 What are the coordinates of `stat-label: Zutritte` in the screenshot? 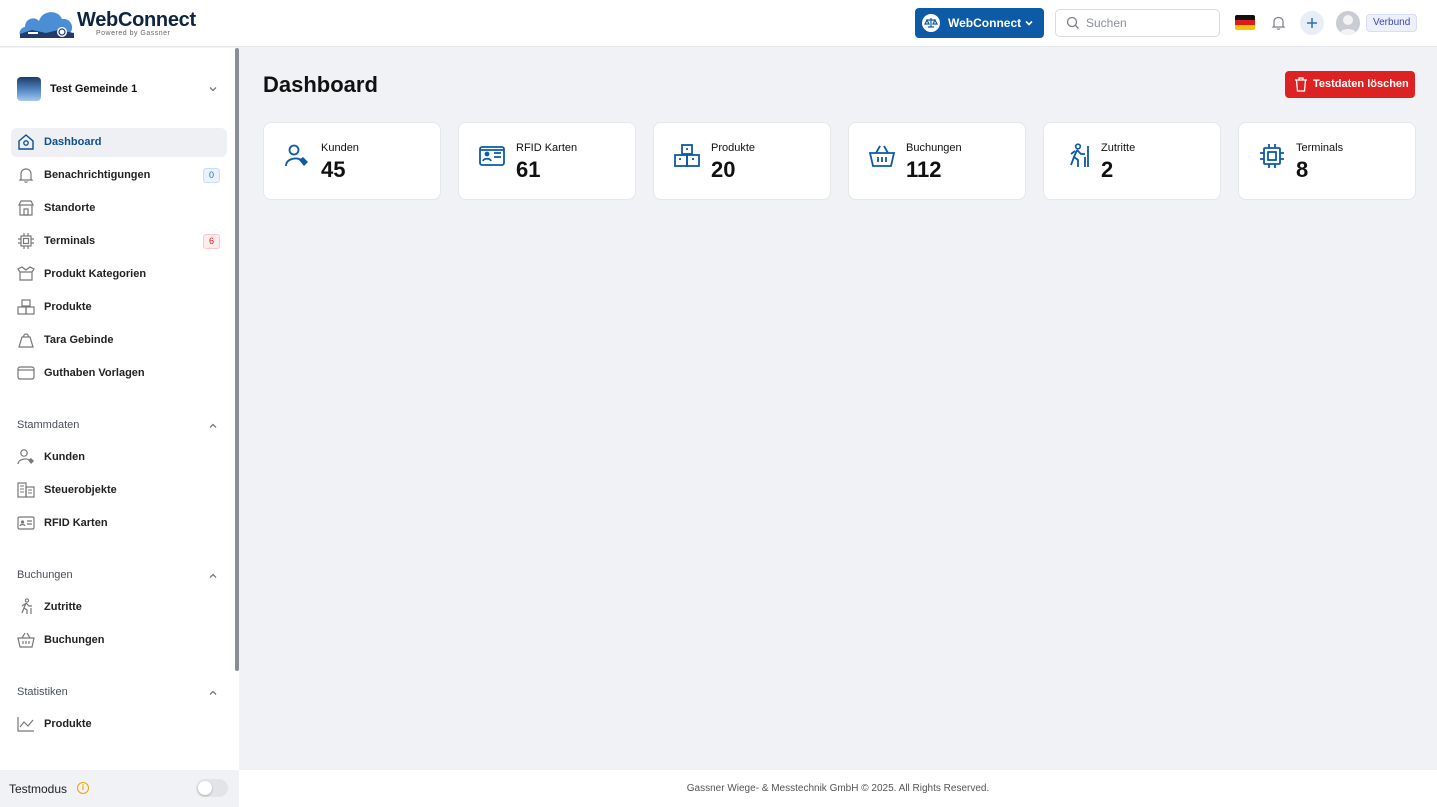 It's located at (1118, 148).